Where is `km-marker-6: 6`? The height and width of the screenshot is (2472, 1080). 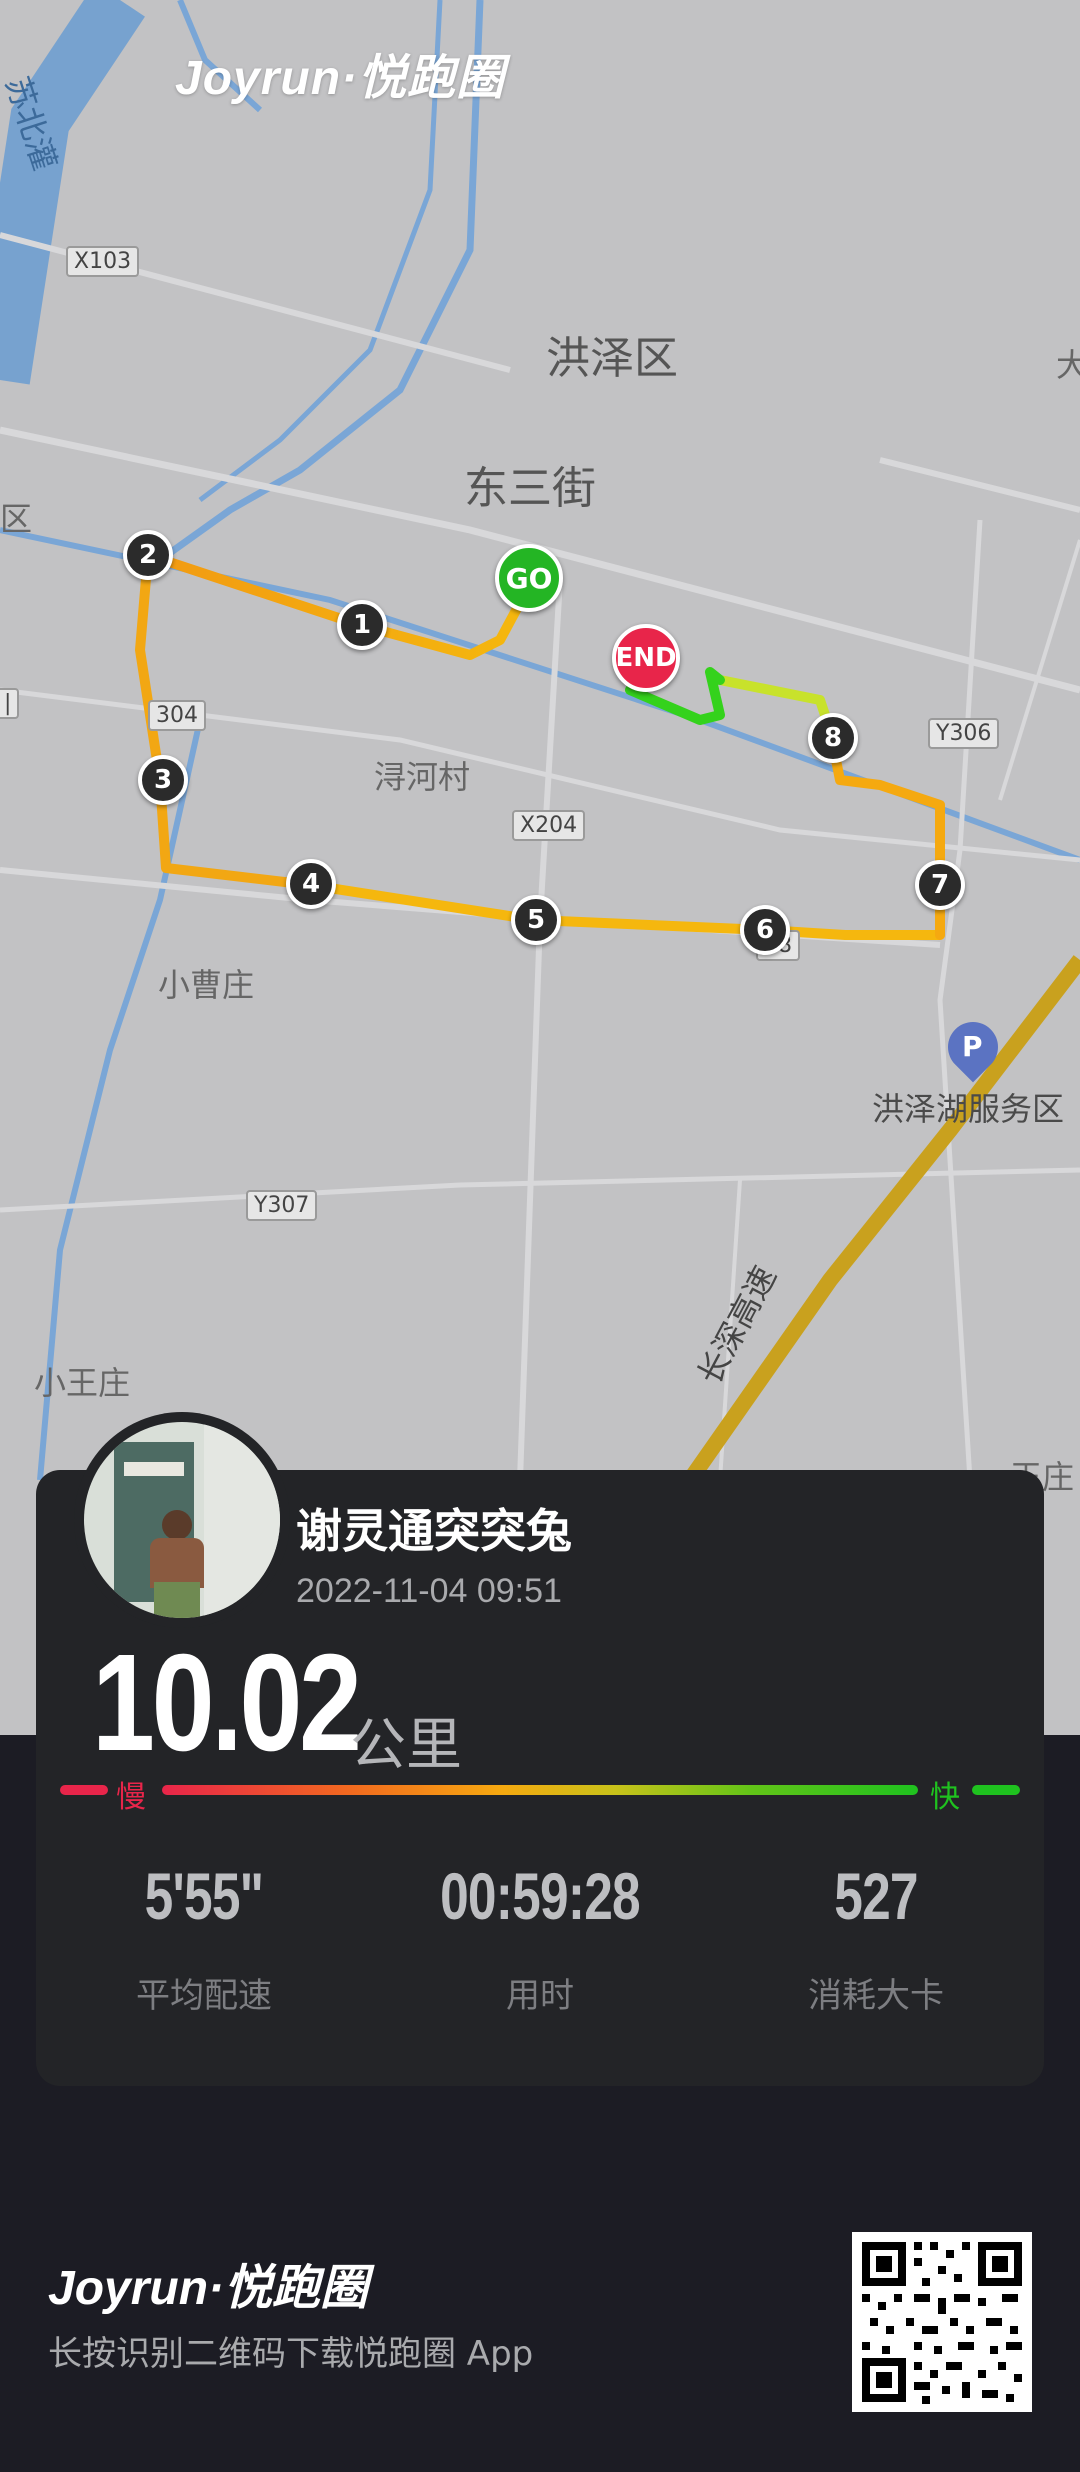 km-marker-6: 6 is located at coordinates (765, 930).